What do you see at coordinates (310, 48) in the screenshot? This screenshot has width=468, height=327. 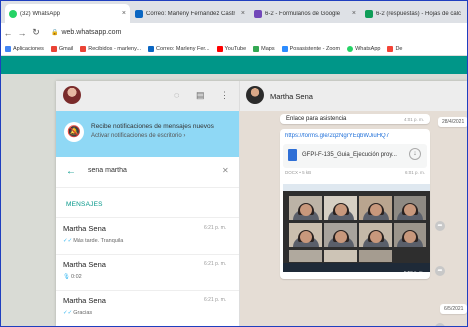 I see `bookmark-zoom: Posasistente - Zoom` at bounding box center [310, 48].